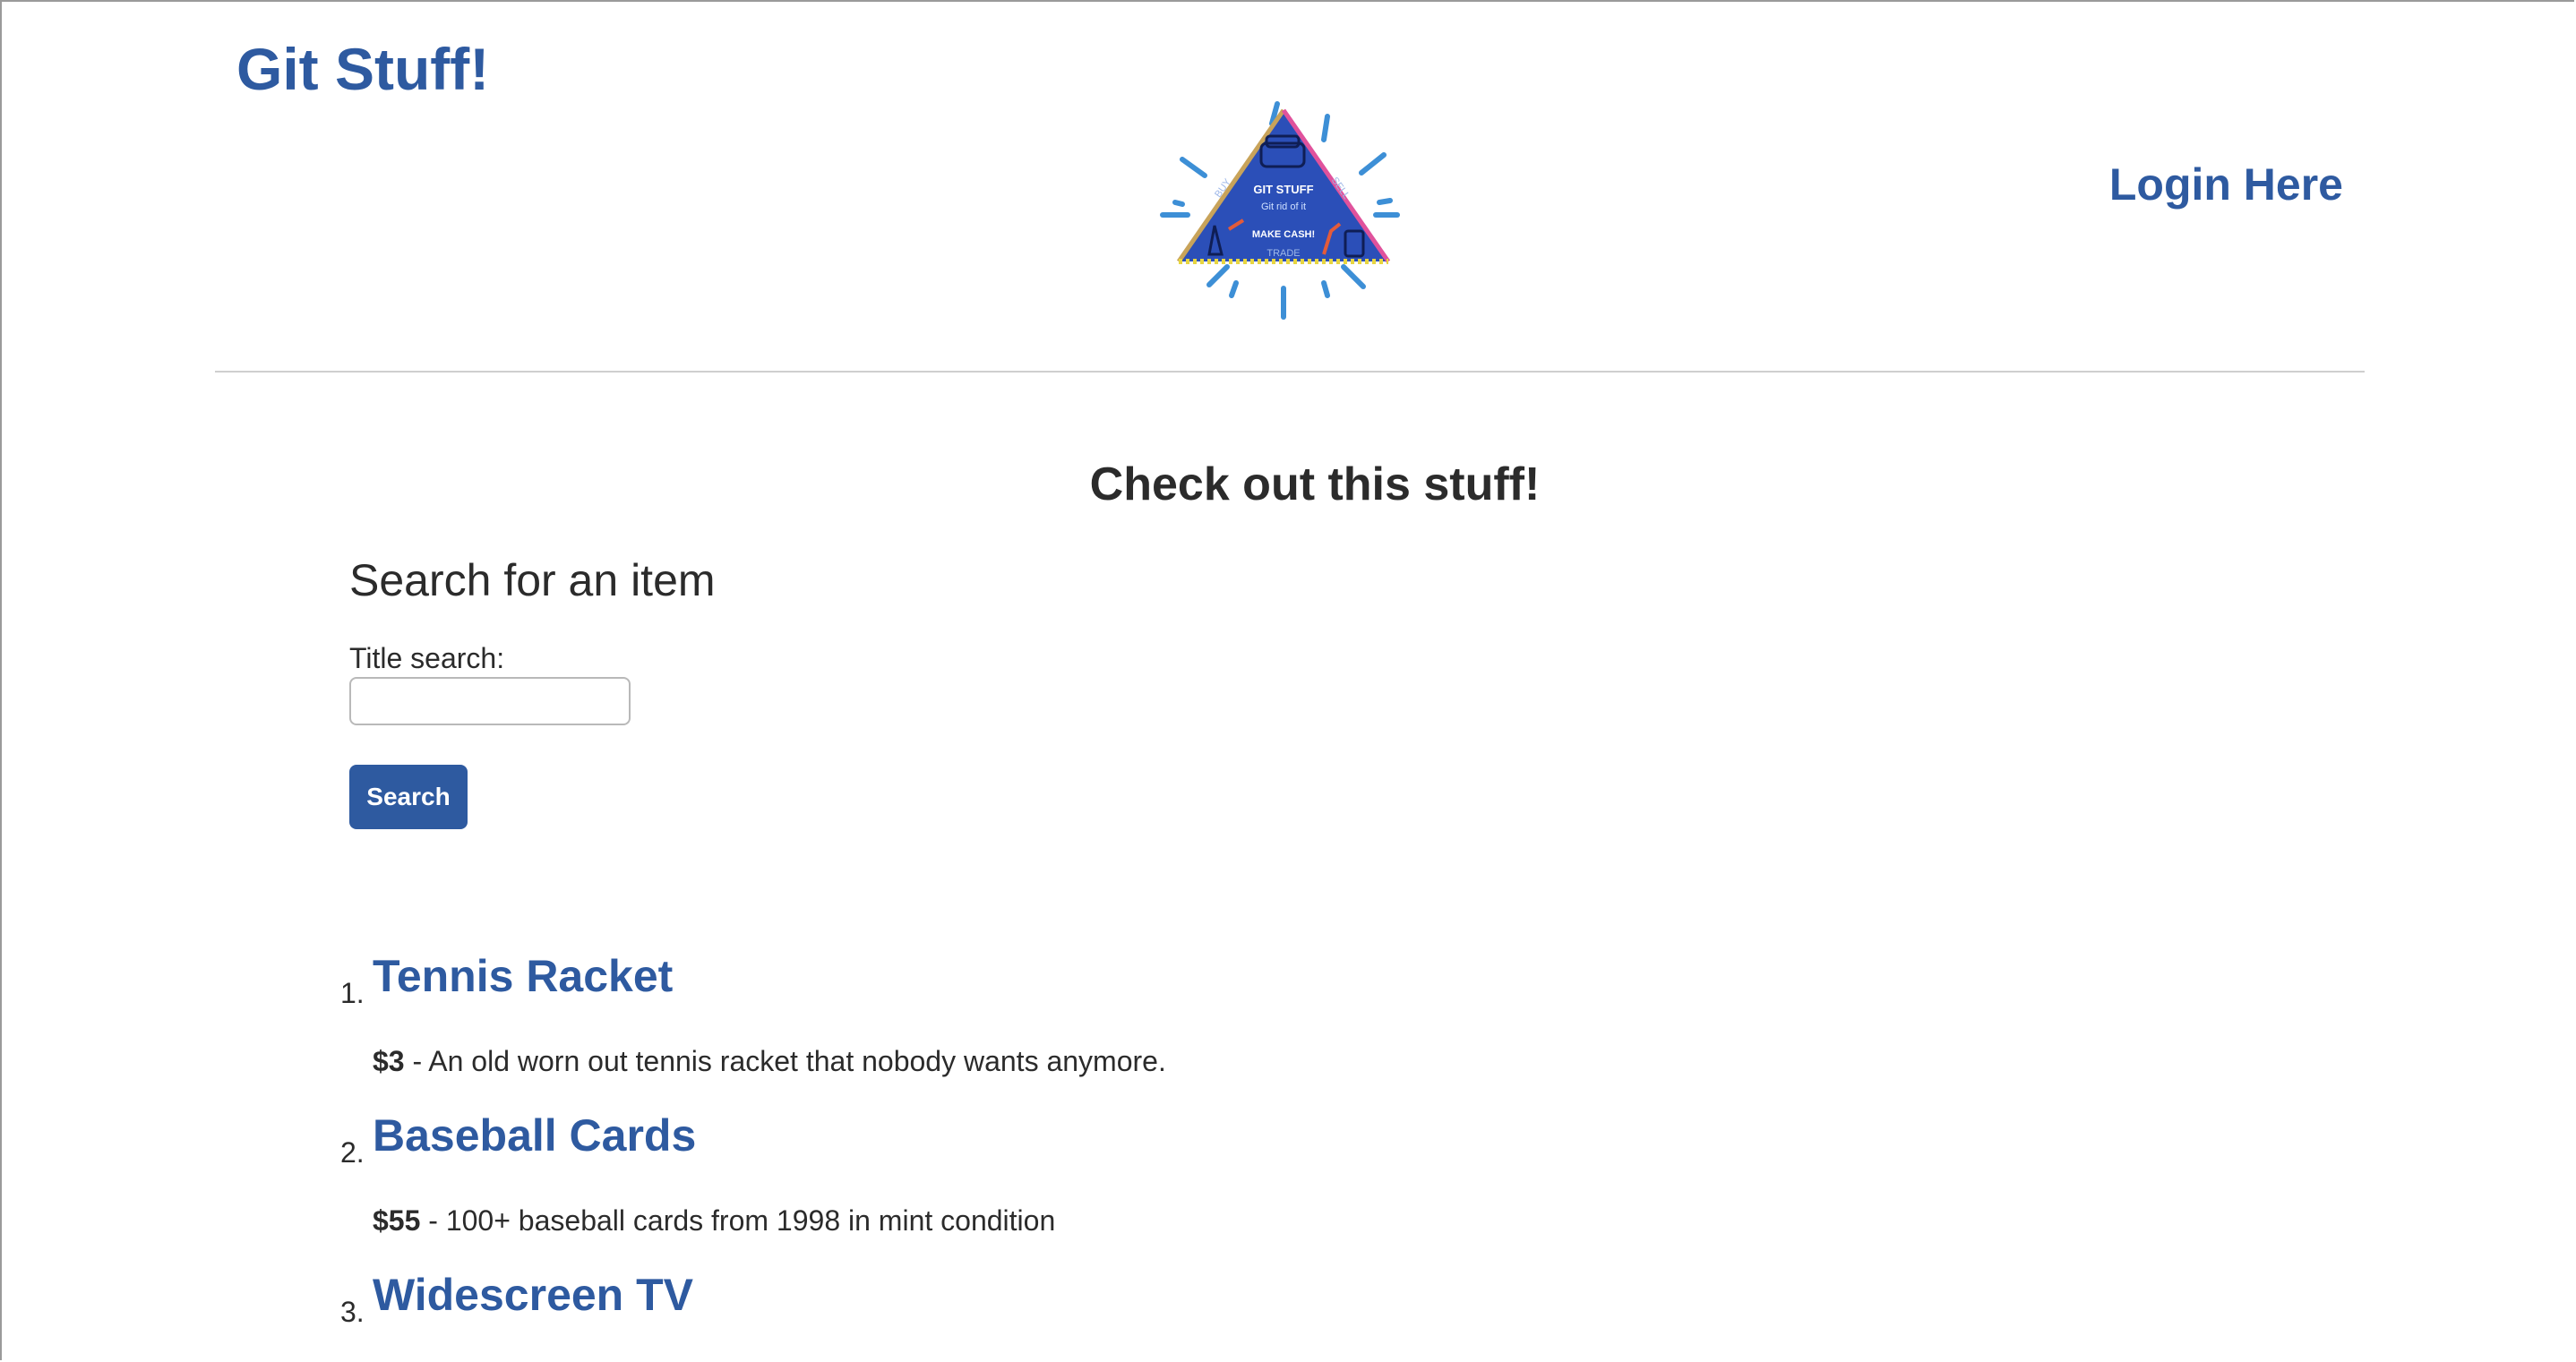  What do you see at coordinates (1283, 206) in the screenshot?
I see `svg-text: Git rid of it` at bounding box center [1283, 206].